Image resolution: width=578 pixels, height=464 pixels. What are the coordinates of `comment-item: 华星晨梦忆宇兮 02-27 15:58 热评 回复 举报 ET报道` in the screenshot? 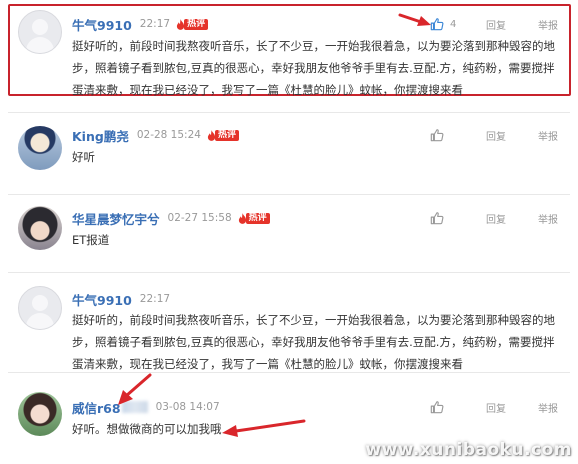 It's located at (289, 235).